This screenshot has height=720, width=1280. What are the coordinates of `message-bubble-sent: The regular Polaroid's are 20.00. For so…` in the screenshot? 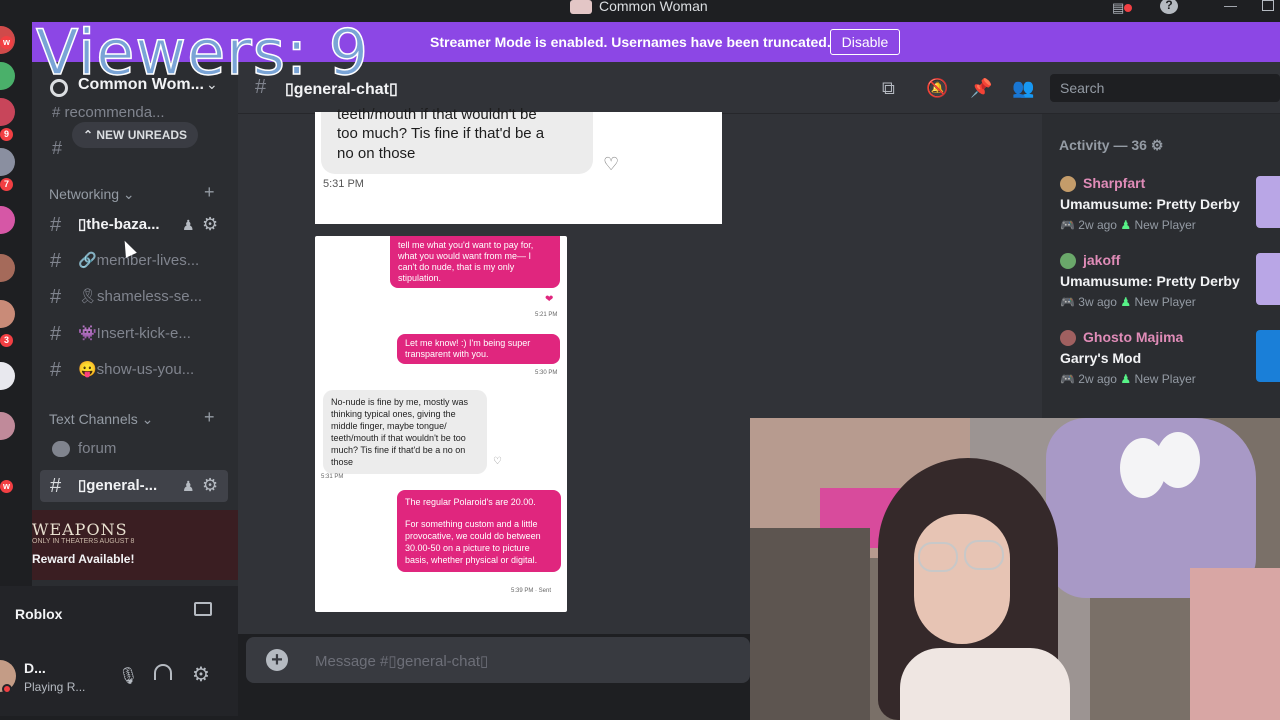 It's located at (479, 531).